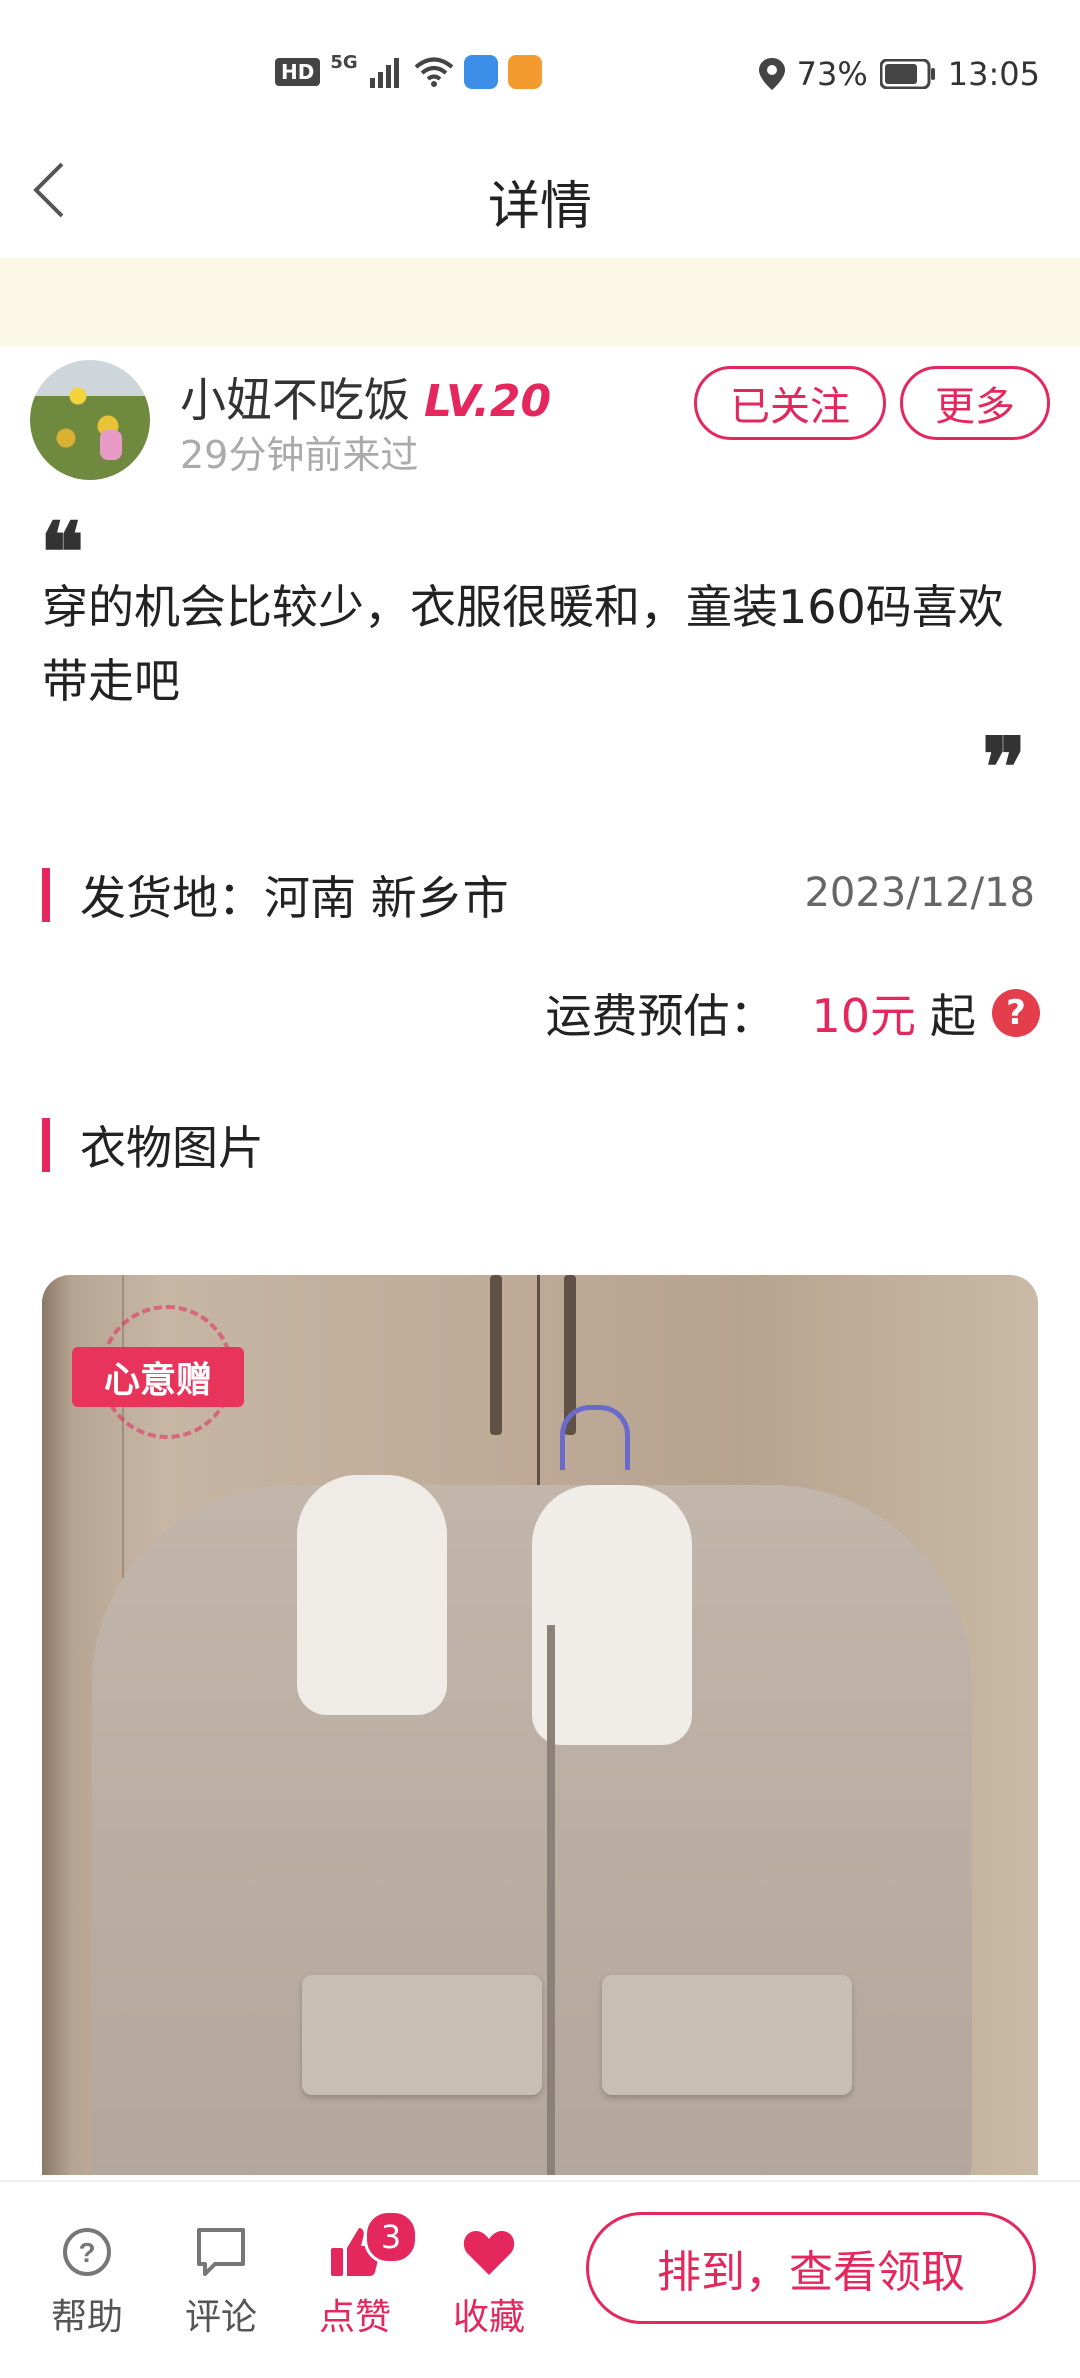 The width and height of the screenshot is (1080, 2378). I want to click on like-tab-label: 点赞, so click(354, 2317).